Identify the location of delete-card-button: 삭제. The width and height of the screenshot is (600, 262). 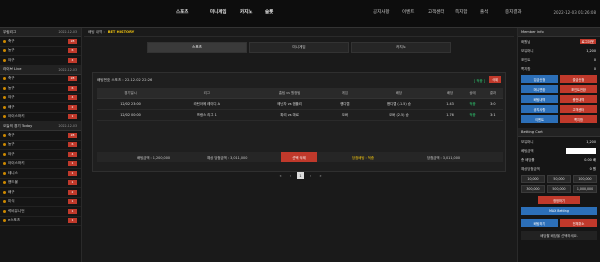
(495, 79).